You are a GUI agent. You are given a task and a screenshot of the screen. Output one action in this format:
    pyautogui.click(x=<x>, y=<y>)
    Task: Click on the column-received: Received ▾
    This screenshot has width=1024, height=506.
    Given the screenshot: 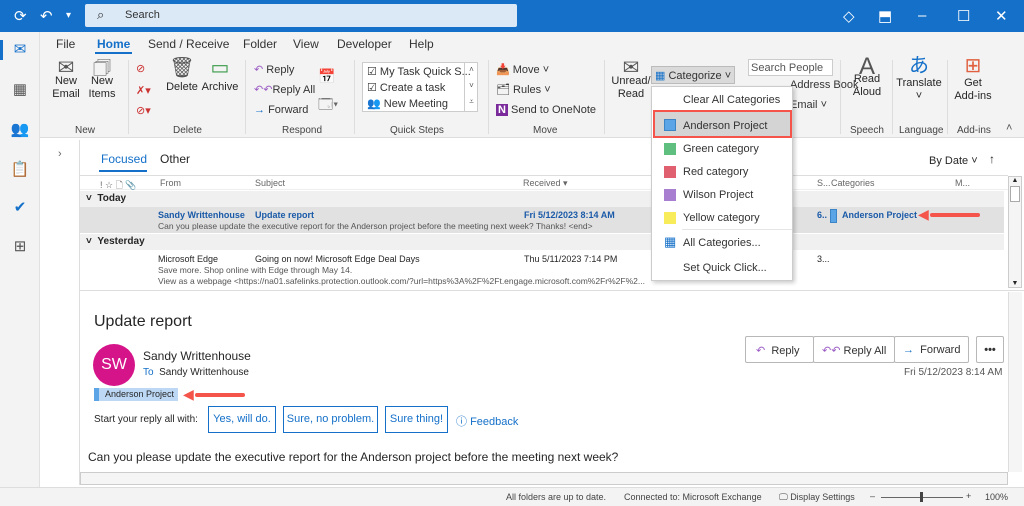 What is the action you would take?
    pyautogui.click(x=545, y=183)
    